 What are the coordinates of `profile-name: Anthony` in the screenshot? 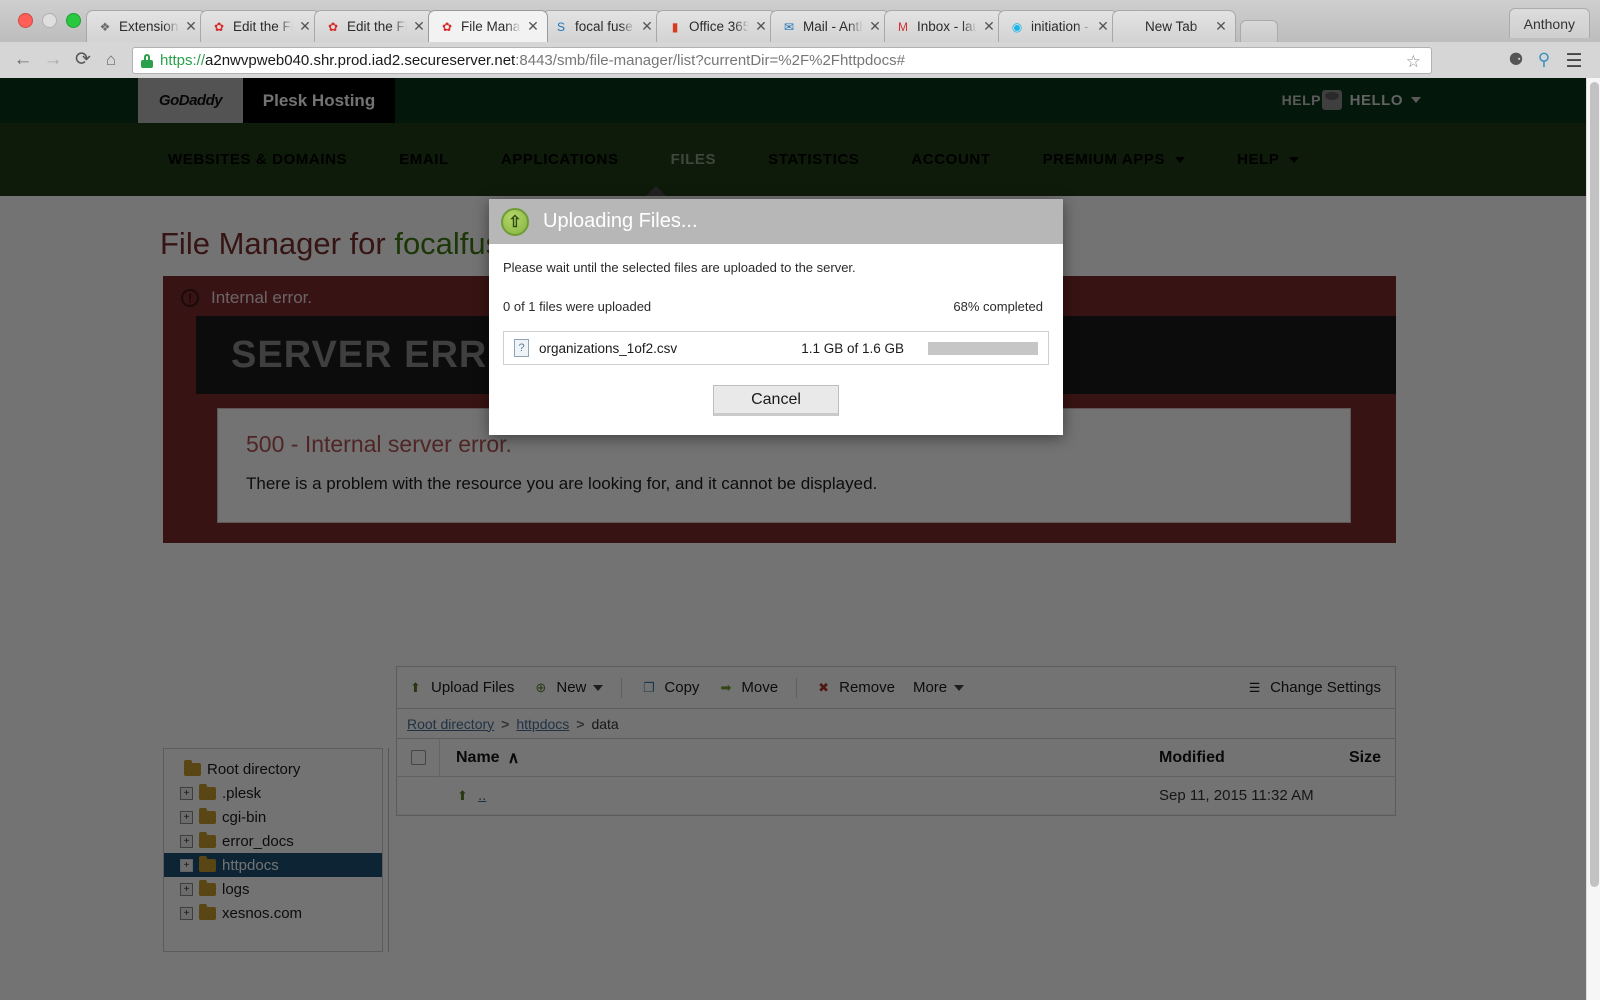 It's located at (1549, 23).